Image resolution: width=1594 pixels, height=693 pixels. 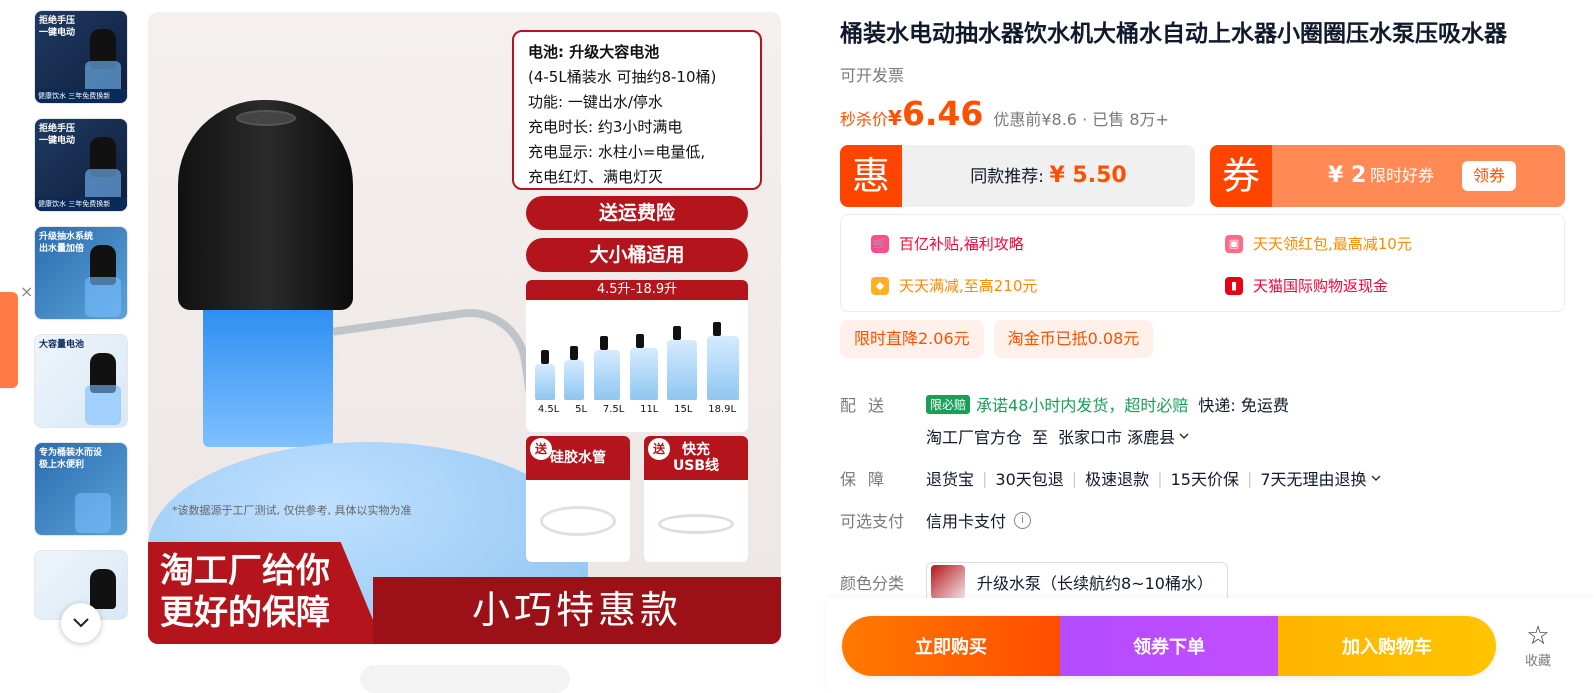 I want to click on gift-badge: 送, so click(x=541, y=449).